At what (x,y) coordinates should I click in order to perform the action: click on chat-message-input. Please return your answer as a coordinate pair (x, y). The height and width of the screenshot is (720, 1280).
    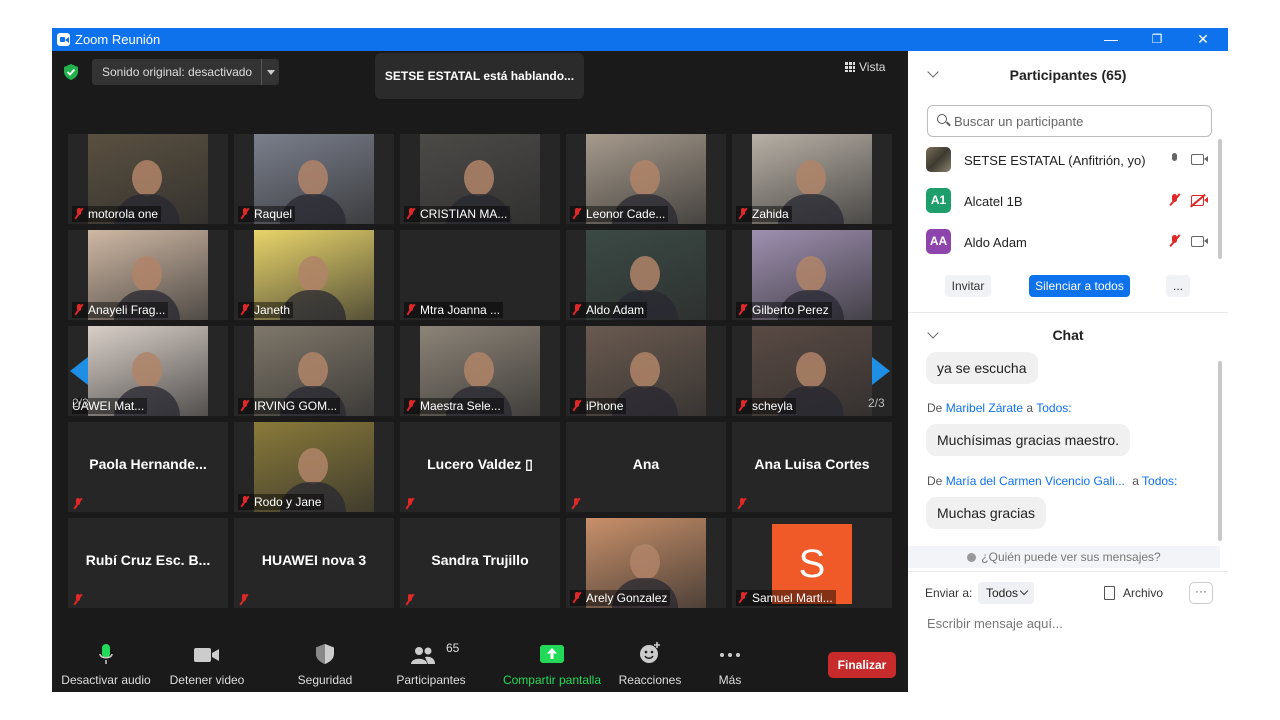
    Looking at the image, I should click on (1072, 623).